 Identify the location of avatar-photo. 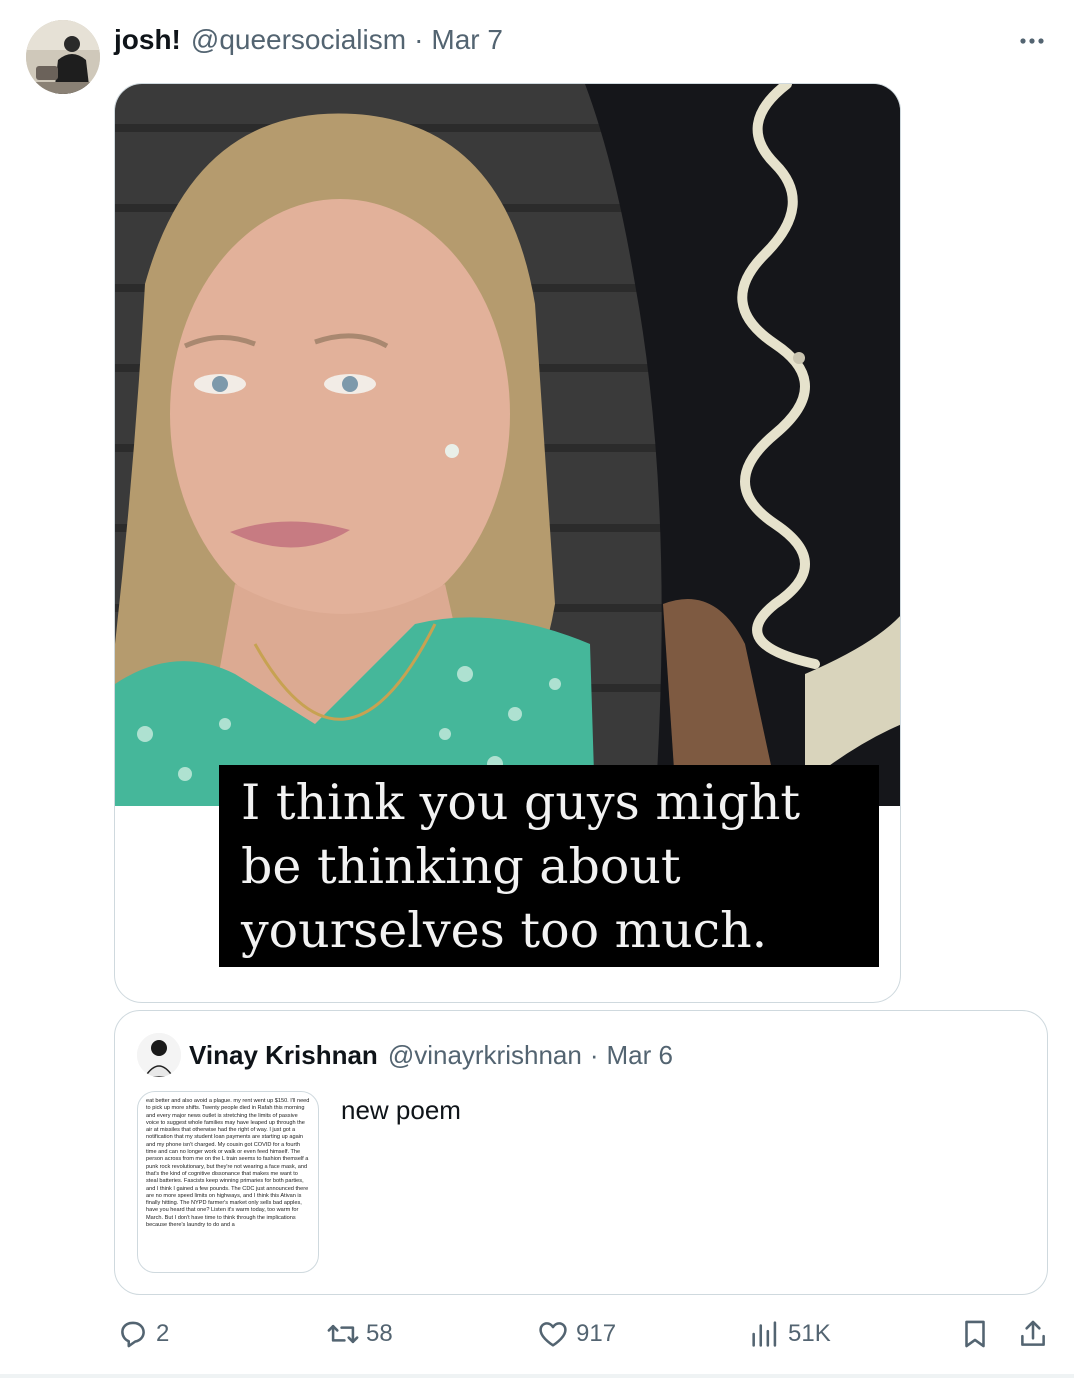
(63, 57).